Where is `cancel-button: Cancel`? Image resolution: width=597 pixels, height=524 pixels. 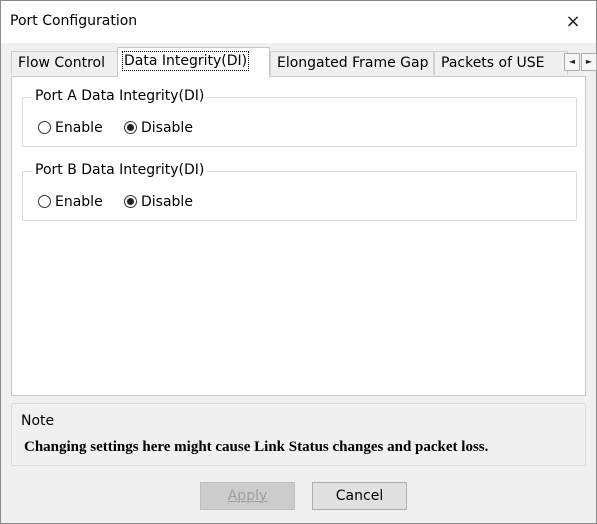
cancel-button: Cancel is located at coordinates (359, 496).